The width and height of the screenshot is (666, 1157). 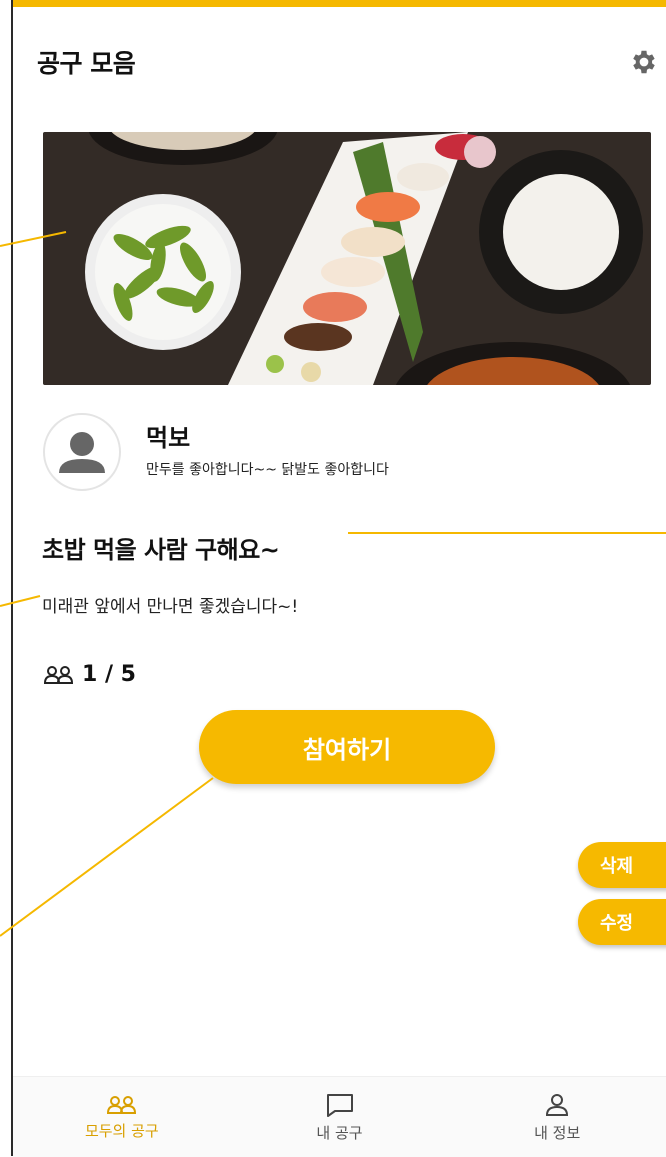 I want to click on author-name: 먹보, so click(x=168, y=438).